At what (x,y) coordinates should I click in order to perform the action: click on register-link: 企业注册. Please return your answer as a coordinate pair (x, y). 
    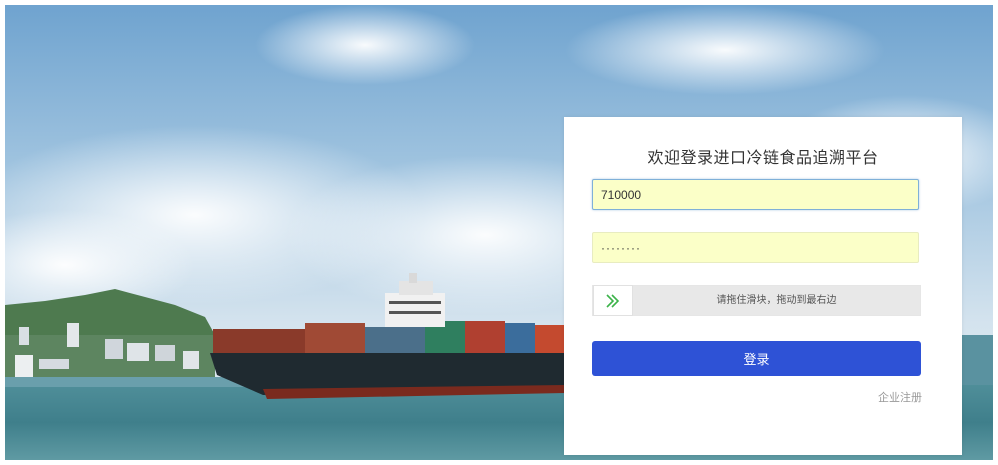
    Looking at the image, I should click on (900, 397).